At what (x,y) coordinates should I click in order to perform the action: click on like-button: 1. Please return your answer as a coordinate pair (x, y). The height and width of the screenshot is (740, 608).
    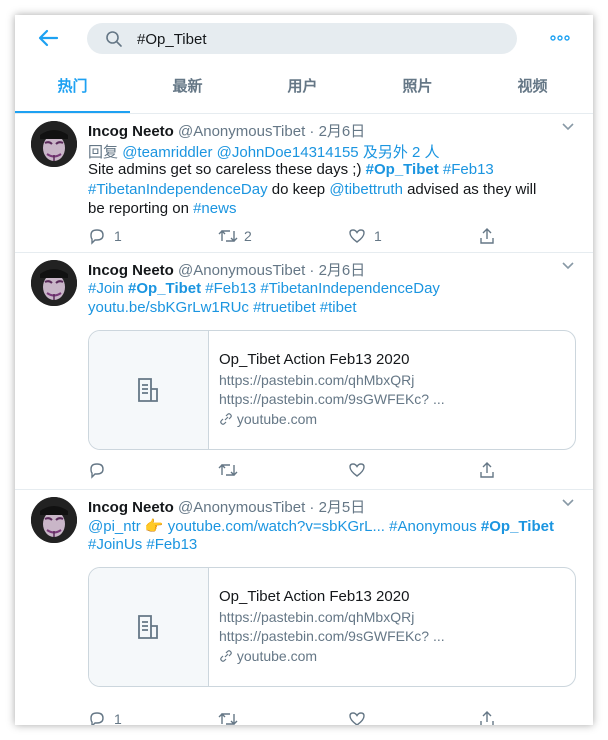
    Looking at the image, I should click on (378, 236).